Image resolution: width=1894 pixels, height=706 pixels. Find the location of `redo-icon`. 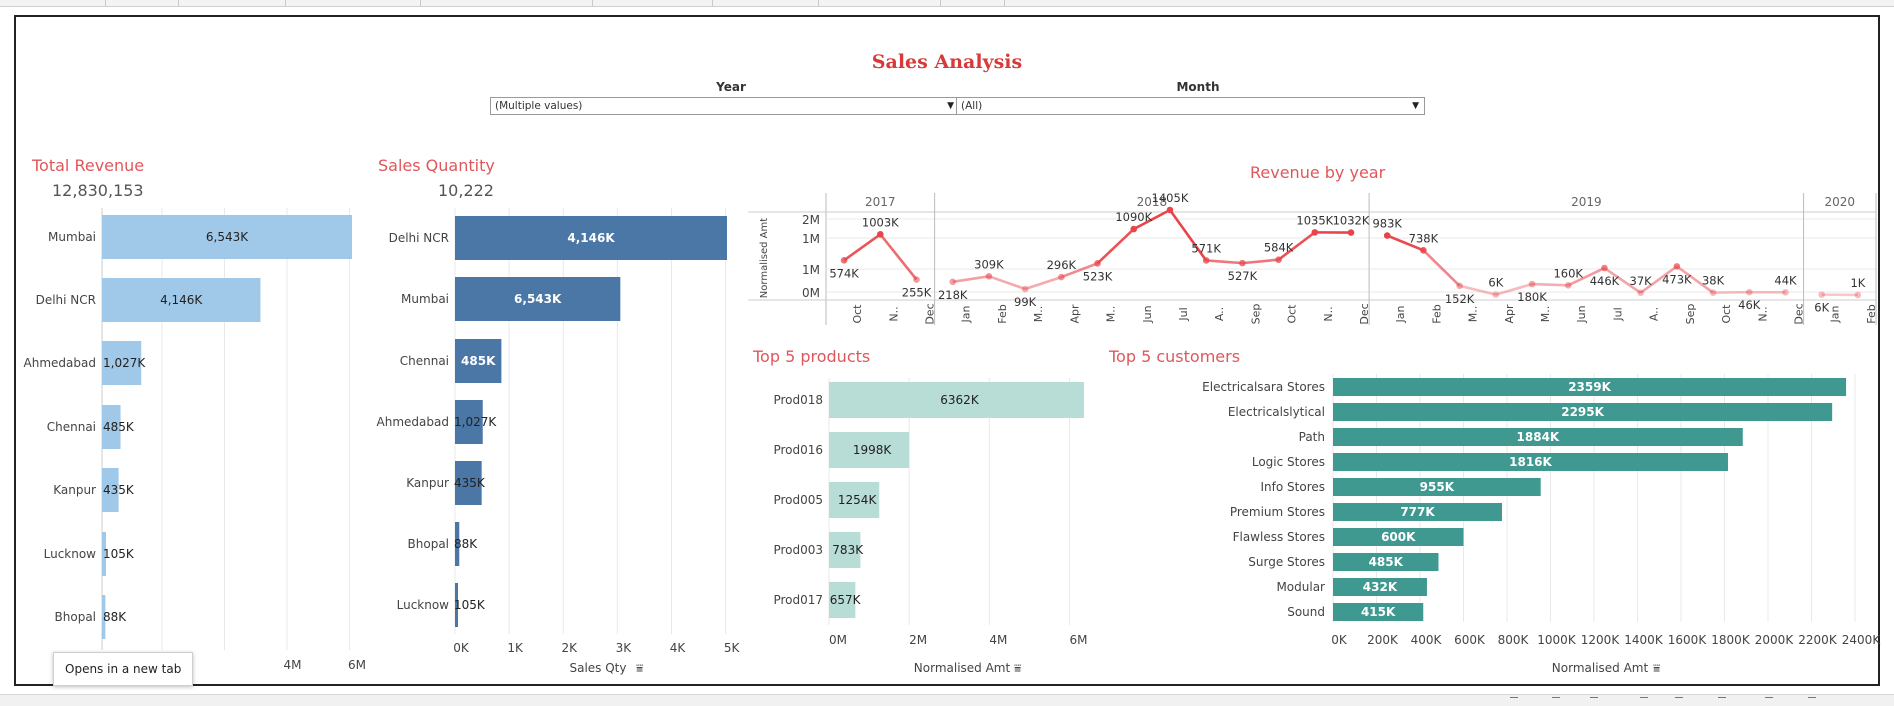

redo-icon is located at coordinates (1556, 700).